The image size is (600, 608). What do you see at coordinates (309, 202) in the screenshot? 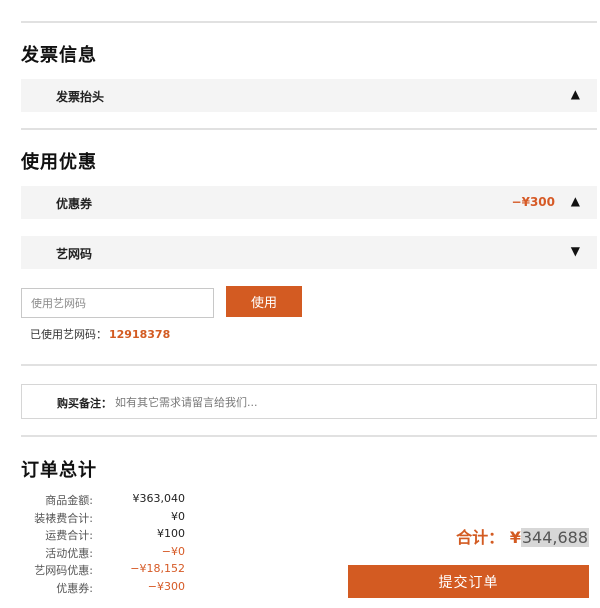
I see `coupon-row: 优惠券 −¥300 ▲` at bounding box center [309, 202].